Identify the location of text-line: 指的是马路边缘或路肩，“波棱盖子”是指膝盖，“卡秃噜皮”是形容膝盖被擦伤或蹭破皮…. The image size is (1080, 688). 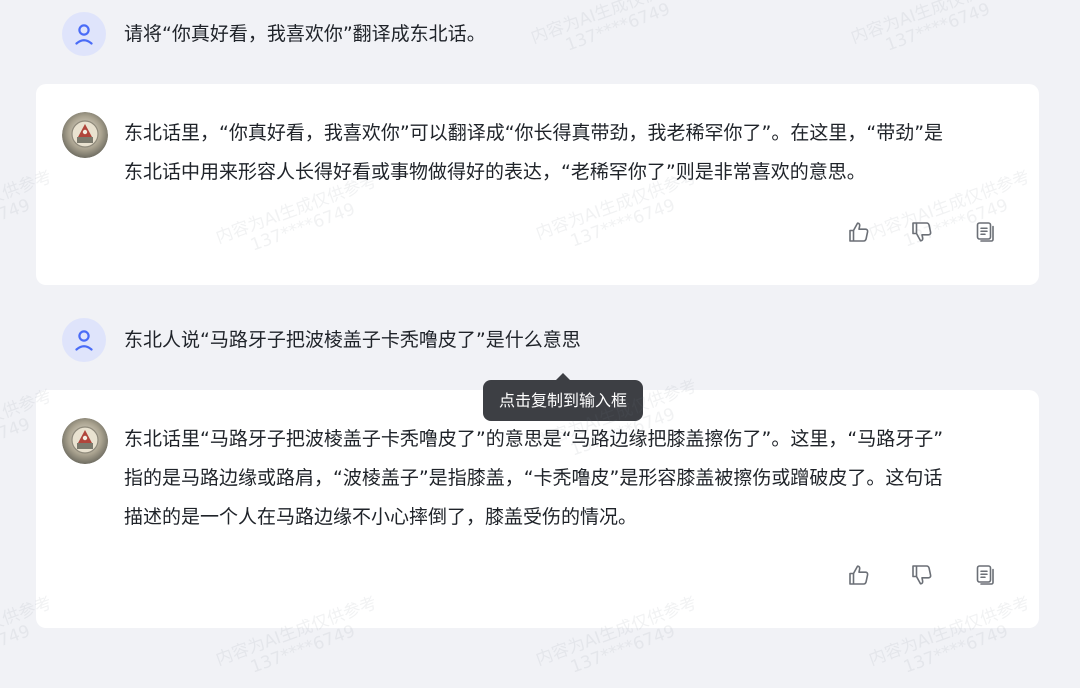
(533, 478).